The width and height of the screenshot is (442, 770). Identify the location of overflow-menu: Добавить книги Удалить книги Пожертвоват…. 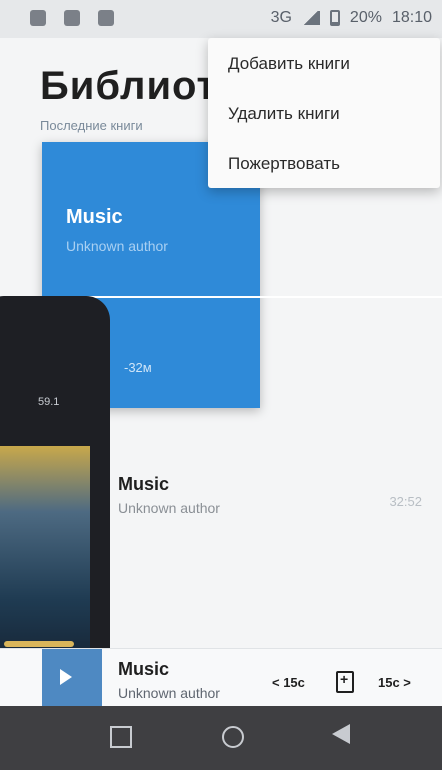
(324, 113).